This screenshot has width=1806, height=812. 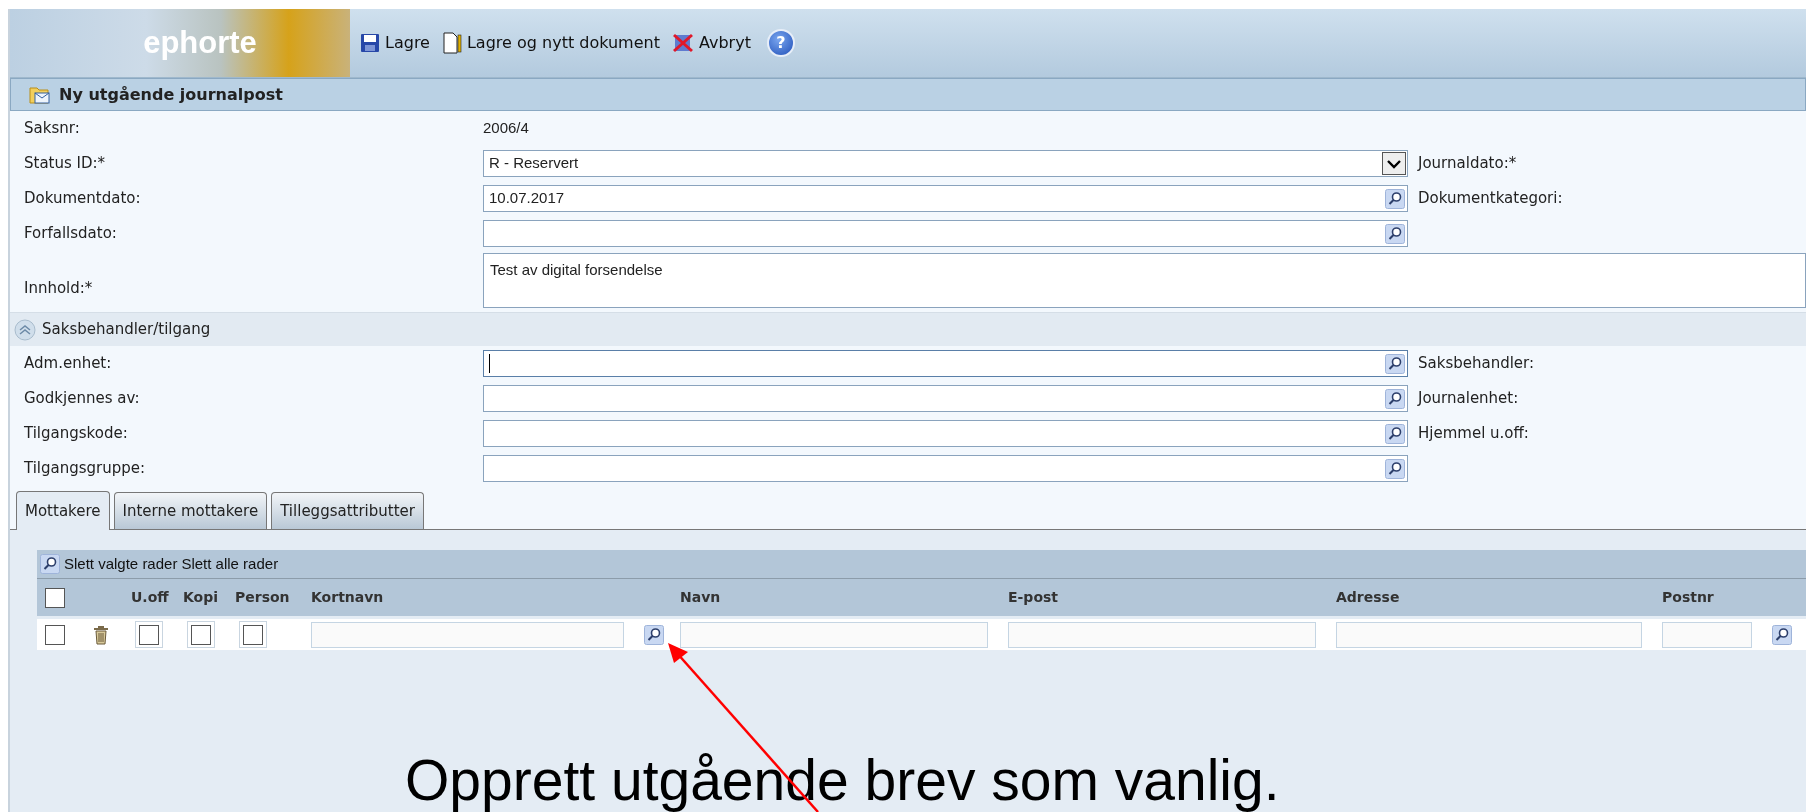 What do you see at coordinates (1467, 164) in the screenshot?
I see `field-label: Journaldato:*` at bounding box center [1467, 164].